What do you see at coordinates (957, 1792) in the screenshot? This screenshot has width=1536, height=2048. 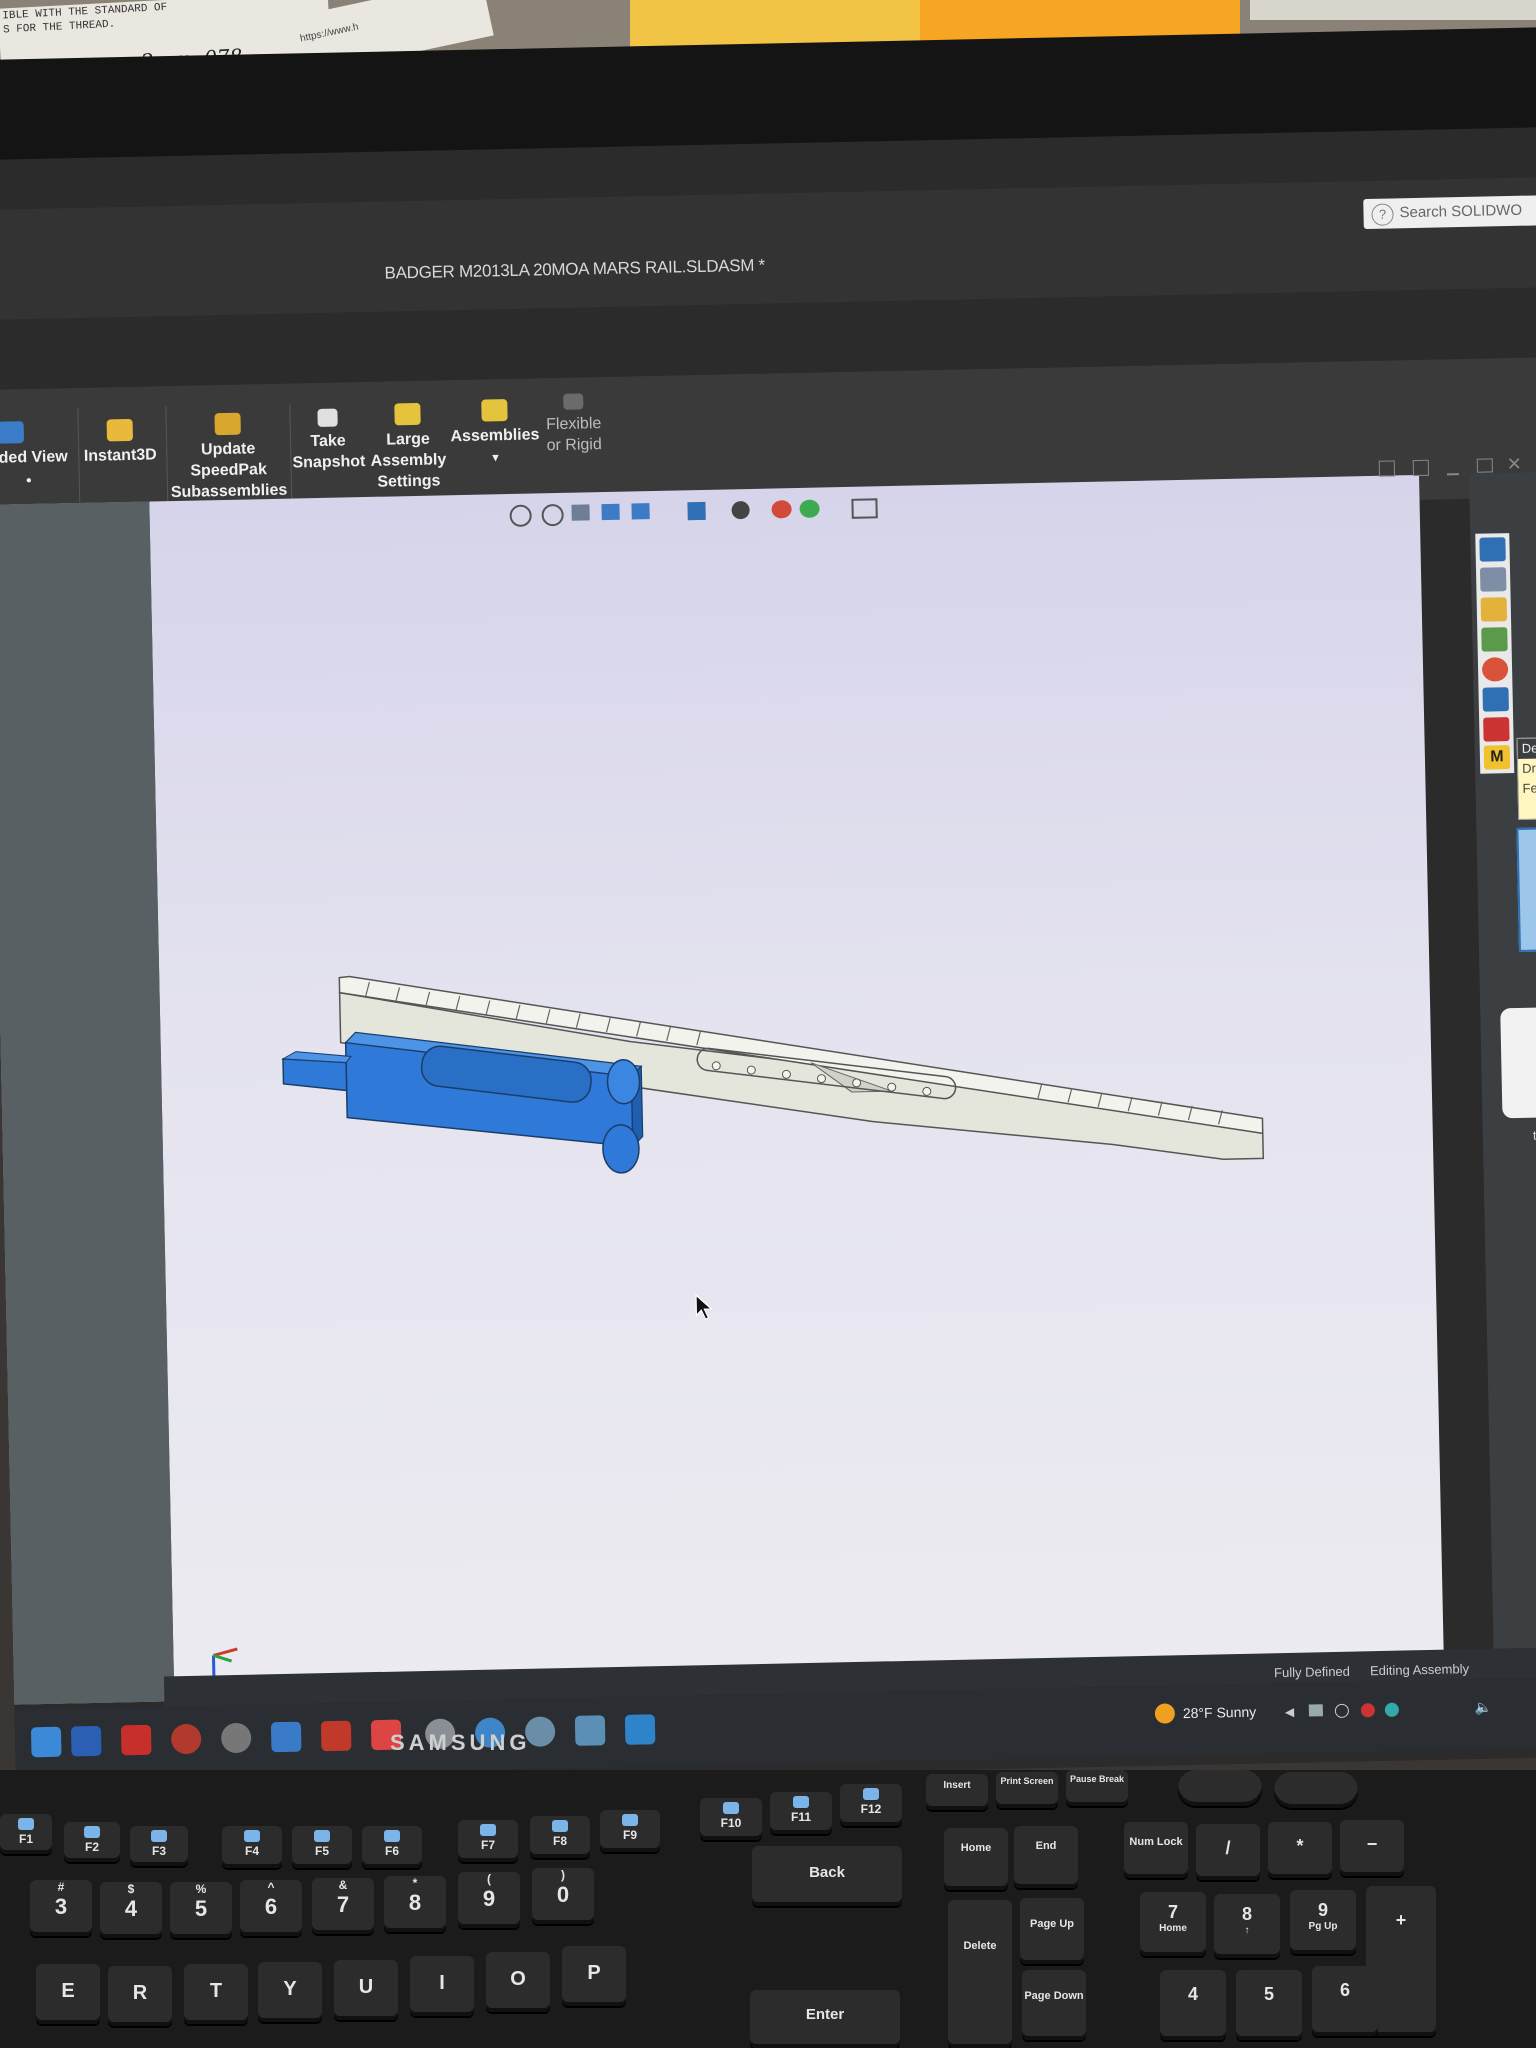 I see `key-insert: Insert` at bounding box center [957, 1792].